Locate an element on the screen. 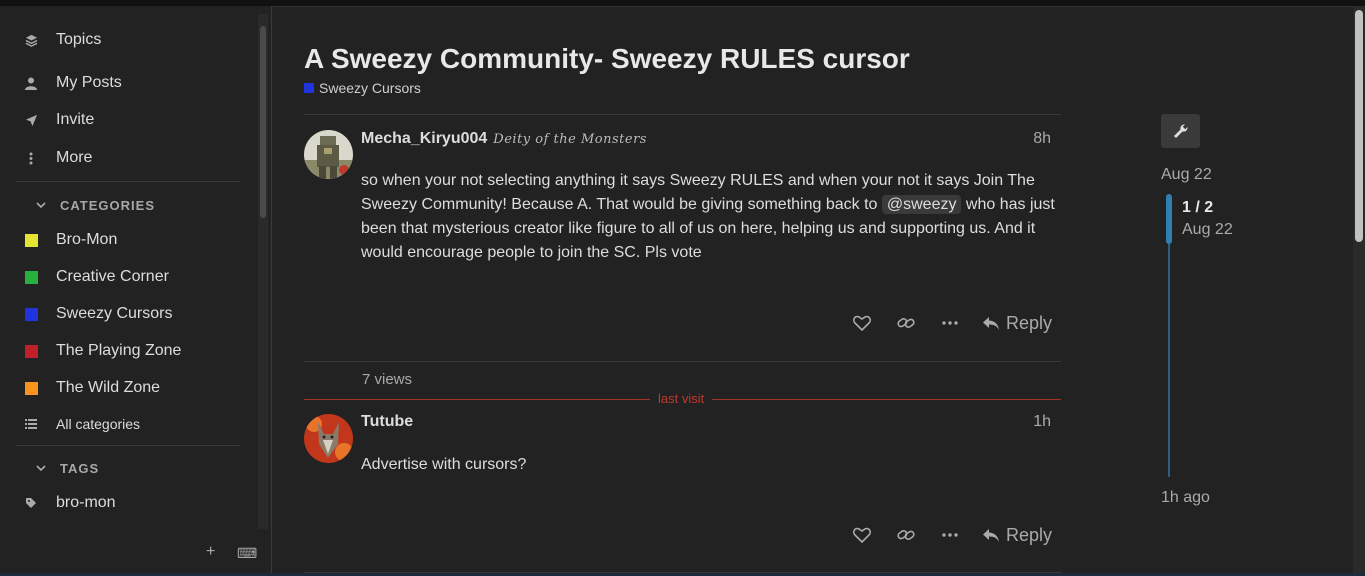  sidebar-item-label: The Wild Zone is located at coordinates (108, 387).